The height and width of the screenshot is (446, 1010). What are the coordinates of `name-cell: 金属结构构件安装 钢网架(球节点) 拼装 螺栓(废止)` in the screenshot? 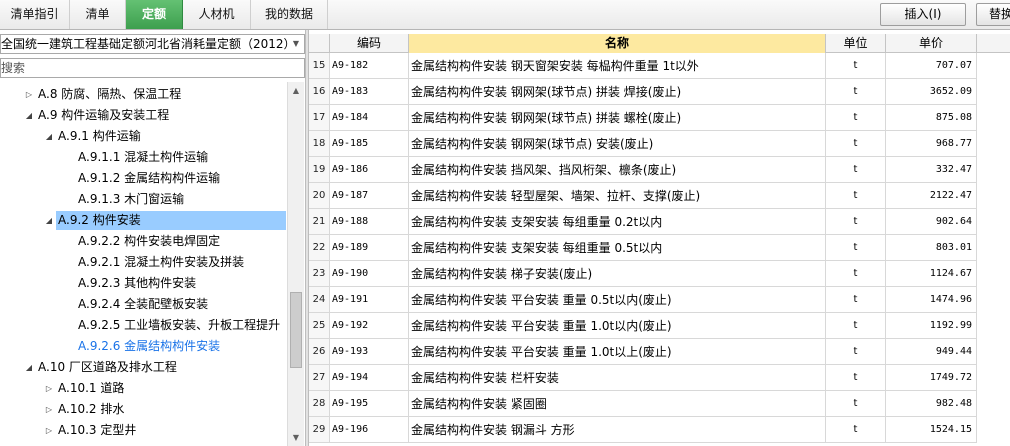 It's located at (617, 118).